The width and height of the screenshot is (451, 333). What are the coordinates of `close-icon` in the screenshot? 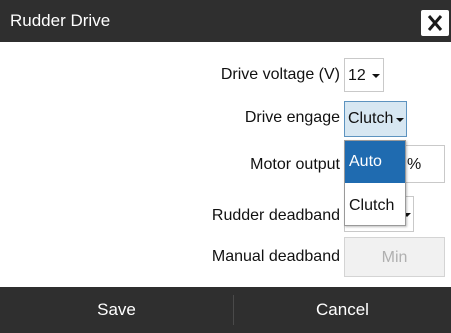 It's located at (435, 23).